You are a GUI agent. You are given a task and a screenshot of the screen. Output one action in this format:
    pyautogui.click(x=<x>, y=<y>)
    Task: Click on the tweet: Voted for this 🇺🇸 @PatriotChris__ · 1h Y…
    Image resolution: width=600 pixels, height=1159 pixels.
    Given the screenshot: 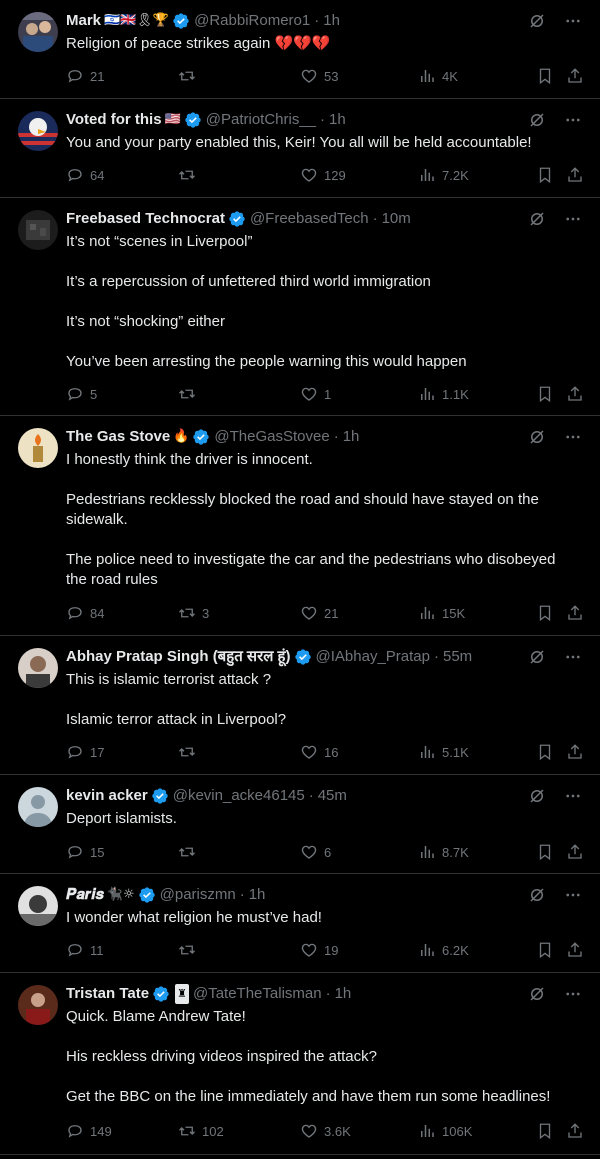 What is the action you would take?
    pyautogui.click(x=300, y=148)
    